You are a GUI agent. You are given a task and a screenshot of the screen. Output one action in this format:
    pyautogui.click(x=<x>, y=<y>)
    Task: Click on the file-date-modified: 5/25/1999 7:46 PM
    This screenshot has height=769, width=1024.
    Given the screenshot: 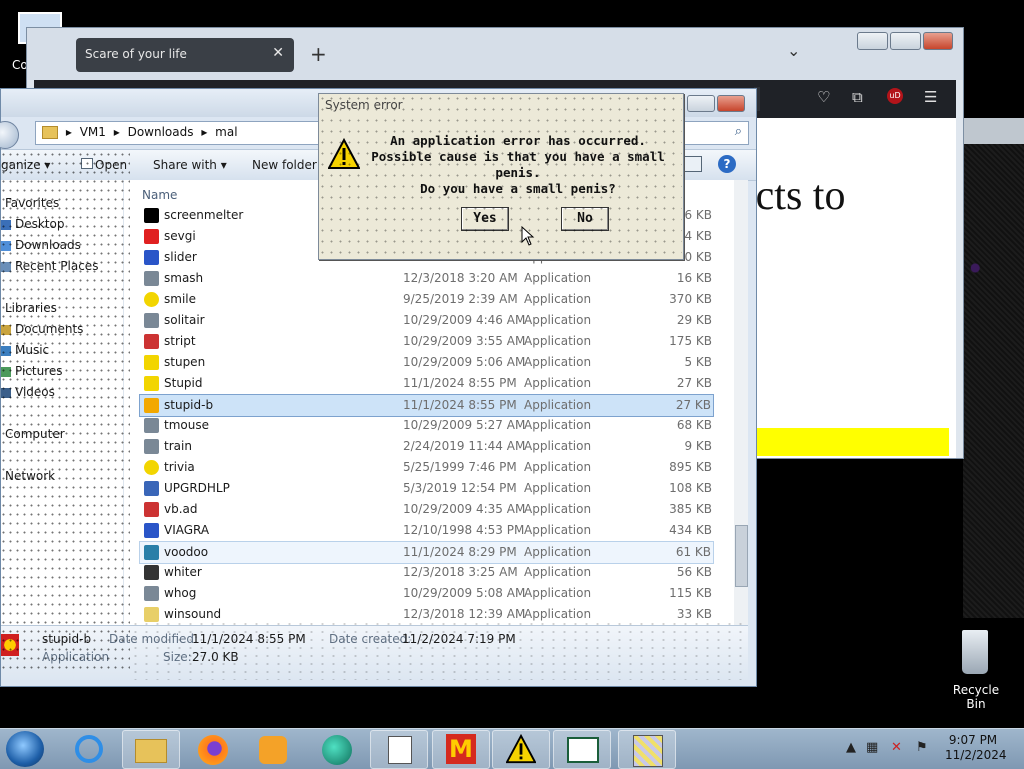 What is the action you would take?
    pyautogui.click(x=460, y=467)
    